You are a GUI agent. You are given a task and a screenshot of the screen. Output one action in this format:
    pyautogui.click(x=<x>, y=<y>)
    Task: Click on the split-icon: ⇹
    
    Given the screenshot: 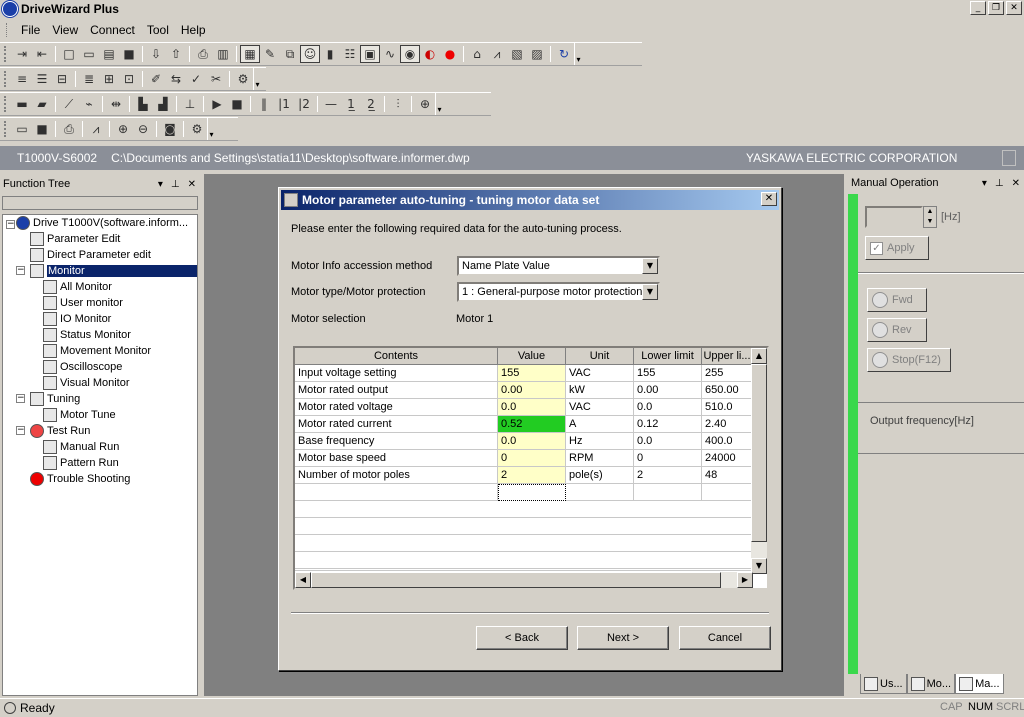 What is the action you would take?
    pyautogui.click(x=116, y=104)
    